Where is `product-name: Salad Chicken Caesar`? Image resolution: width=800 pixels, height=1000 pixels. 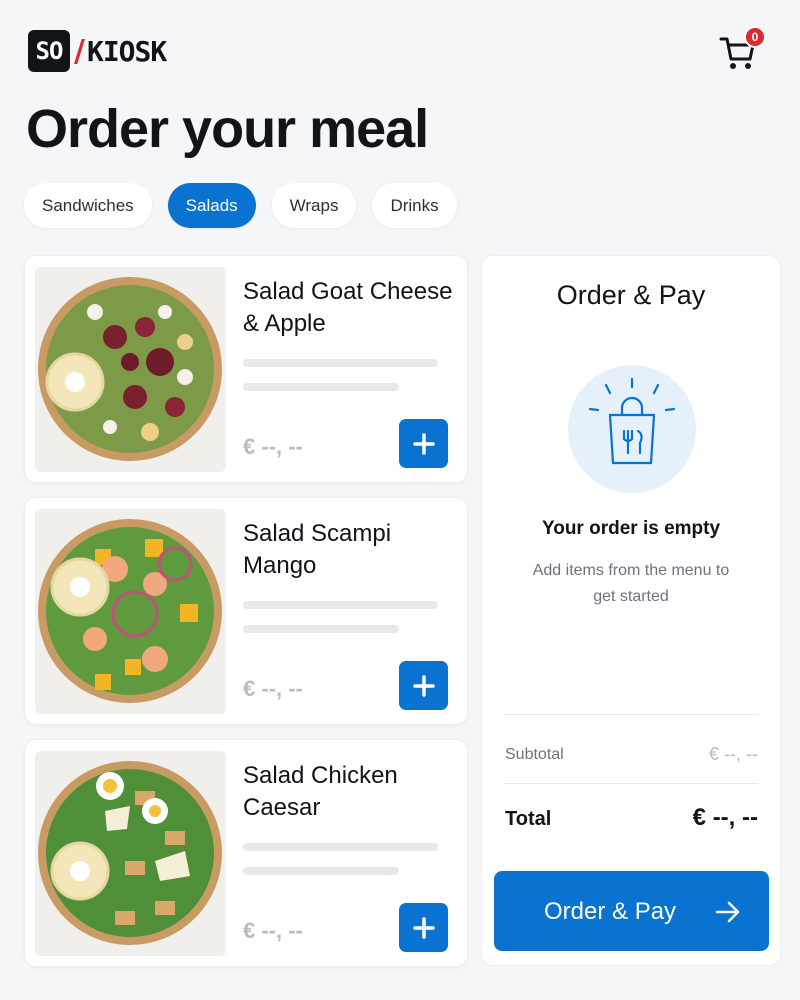
product-name: Salad Chicken Caesar is located at coordinates (320, 791).